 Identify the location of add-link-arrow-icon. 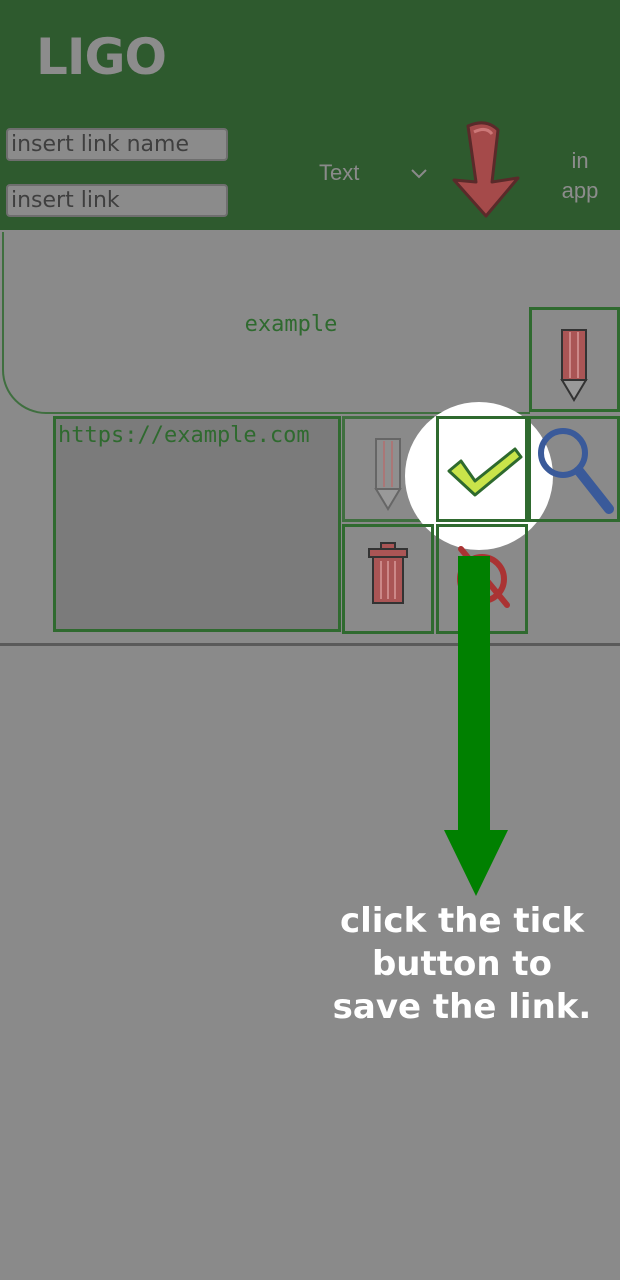
(485, 169).